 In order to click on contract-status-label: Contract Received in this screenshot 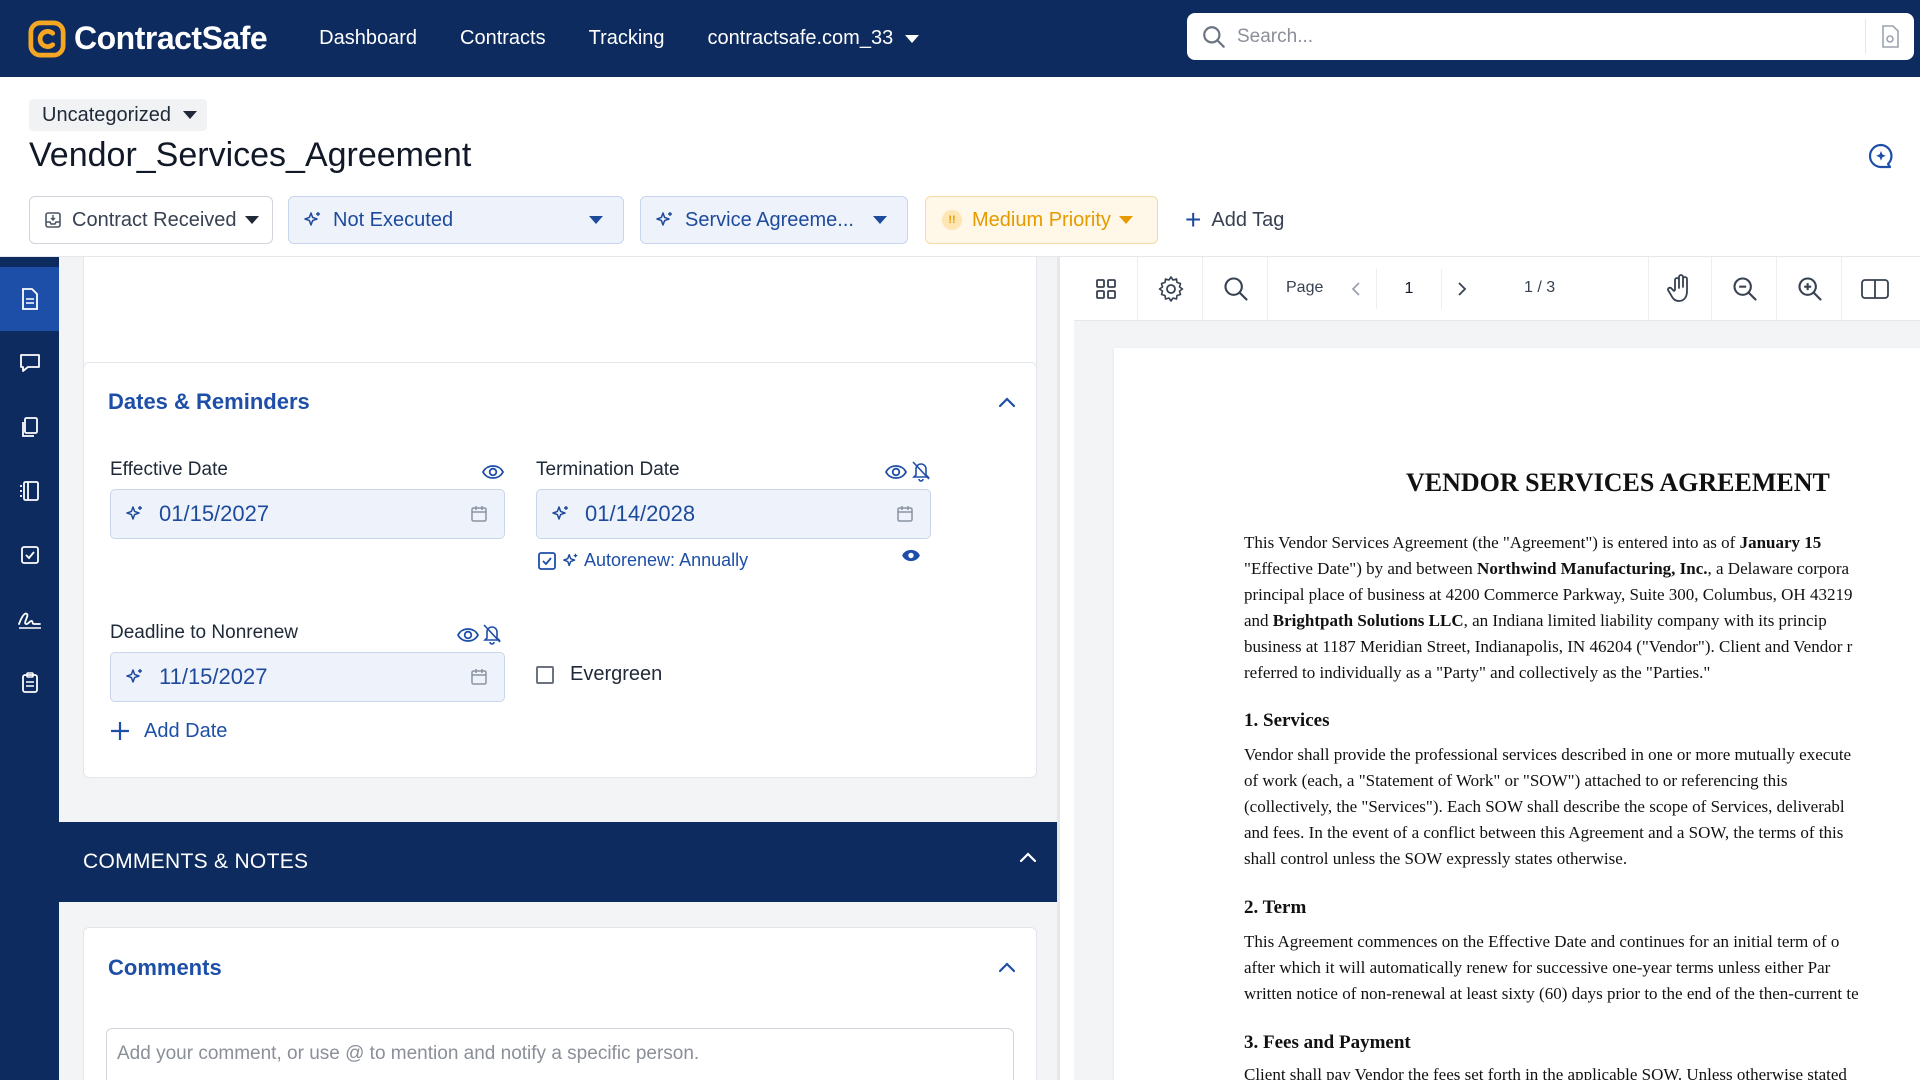, I will do `click(154, 219)`.